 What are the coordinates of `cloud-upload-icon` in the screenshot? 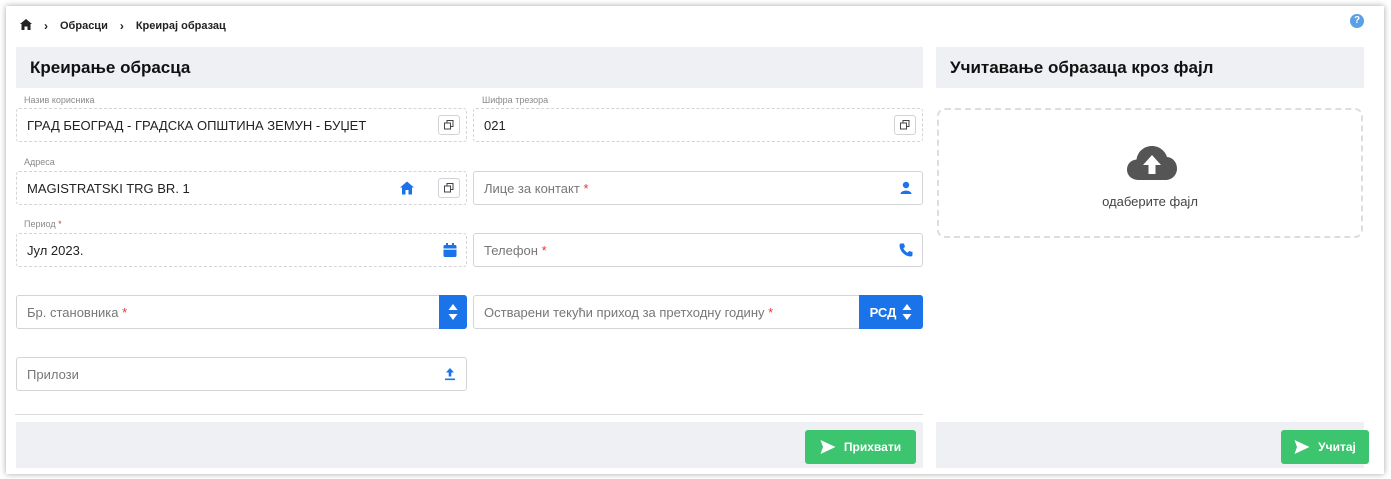 It's located at (1152, 163).